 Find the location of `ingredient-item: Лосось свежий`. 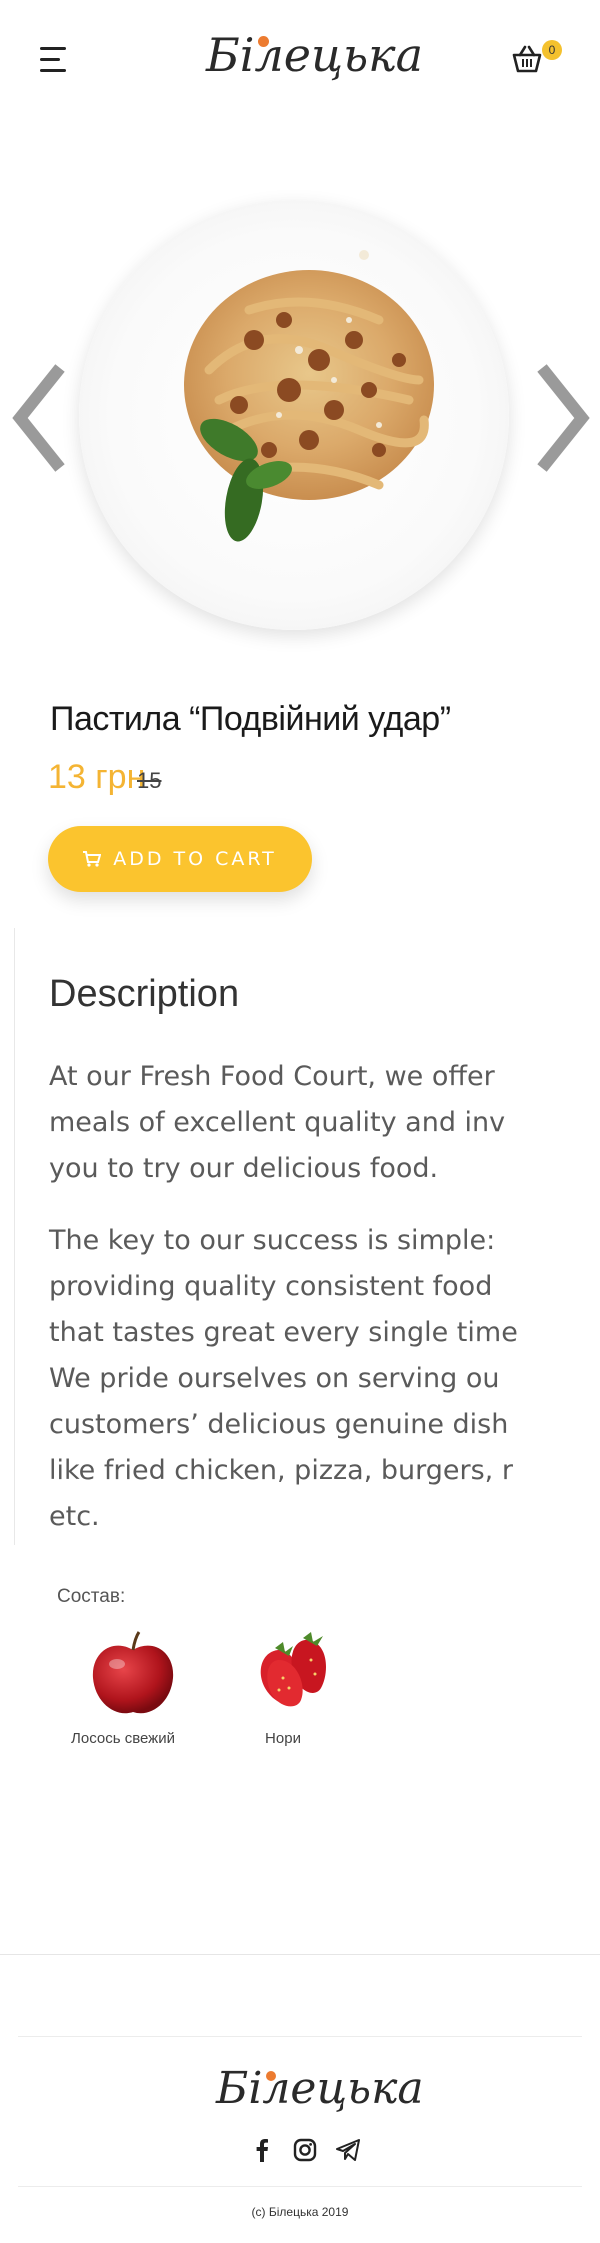

ingredient-item: Лосось свежий is located at coordinates (123, 1688).